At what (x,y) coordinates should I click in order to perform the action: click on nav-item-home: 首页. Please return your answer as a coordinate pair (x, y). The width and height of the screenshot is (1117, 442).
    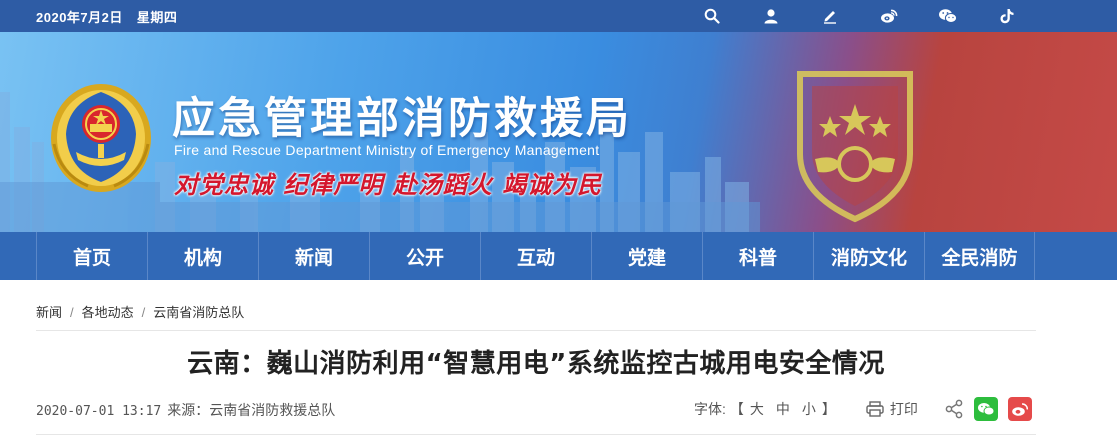
    Looking at the image, I should click on (91, 256).